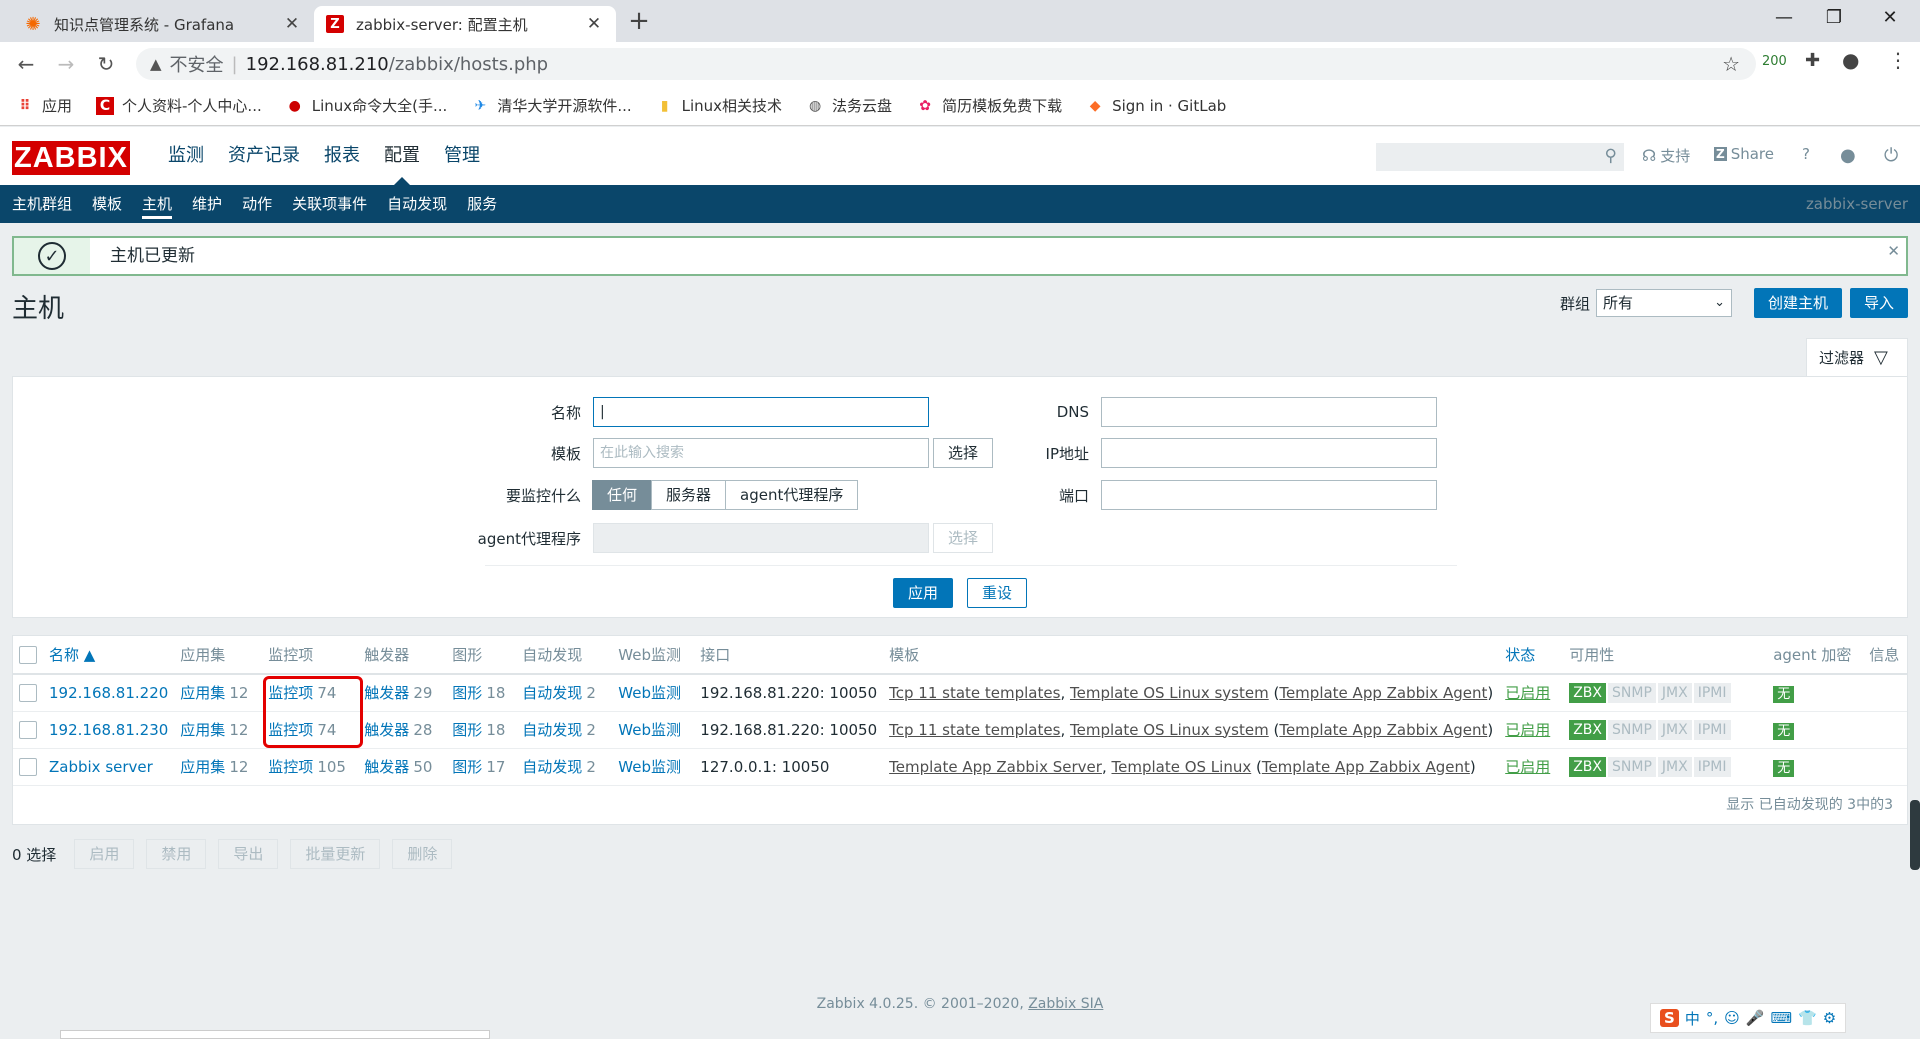  Describe the element at coordinates (207, 204) in the screenshot. I see `submenu-maintenance: 维护` at that location.